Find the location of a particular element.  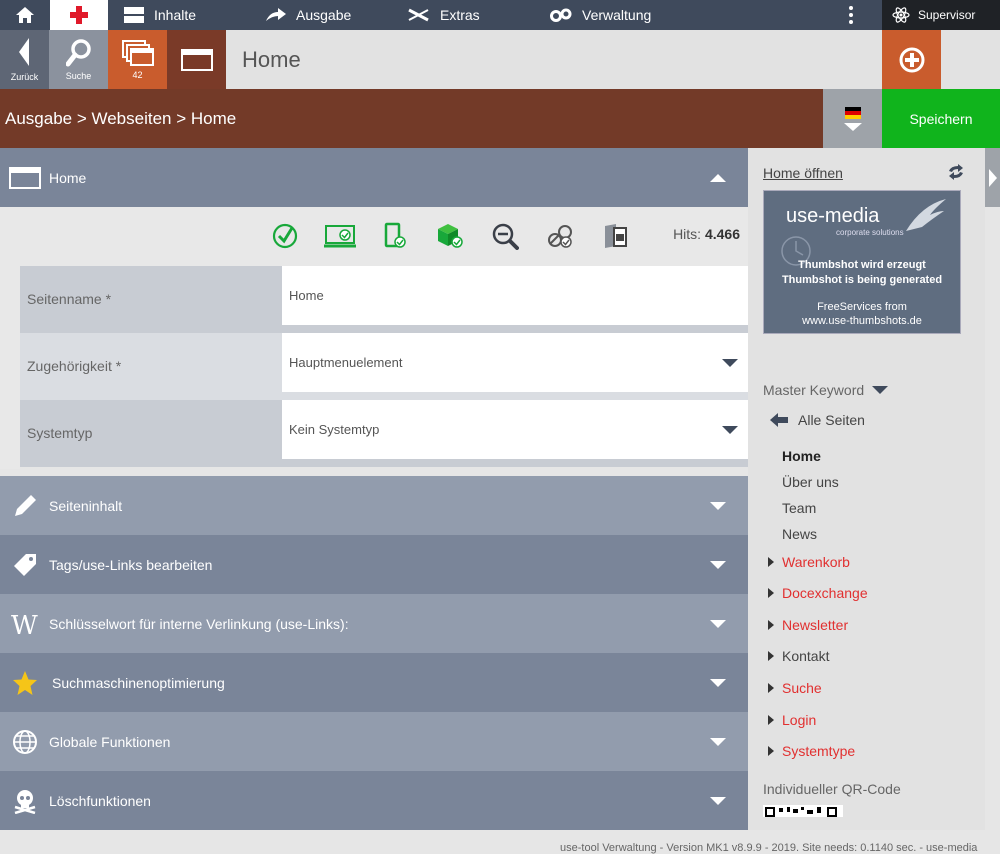

check-circle-icon is located at coordinates (285, 236).